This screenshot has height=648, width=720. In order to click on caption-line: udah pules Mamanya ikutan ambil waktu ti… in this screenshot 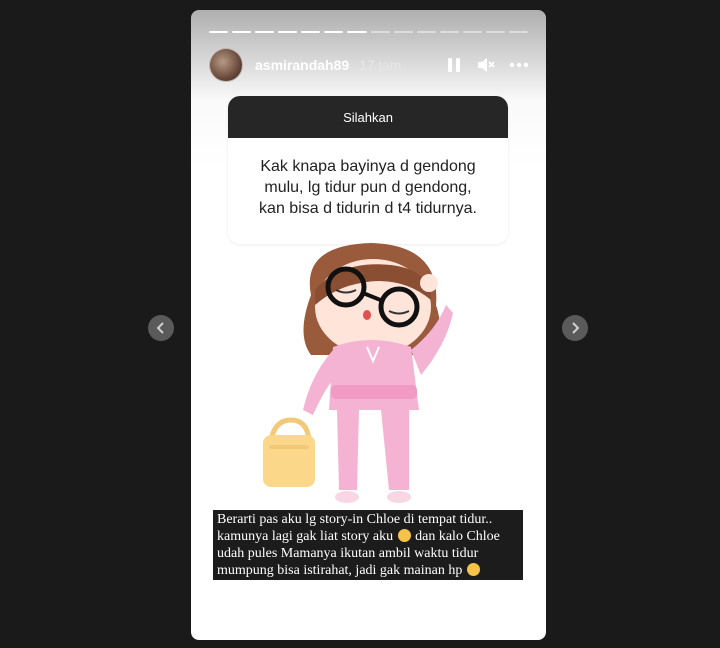, I will do `click(348, 553)`.